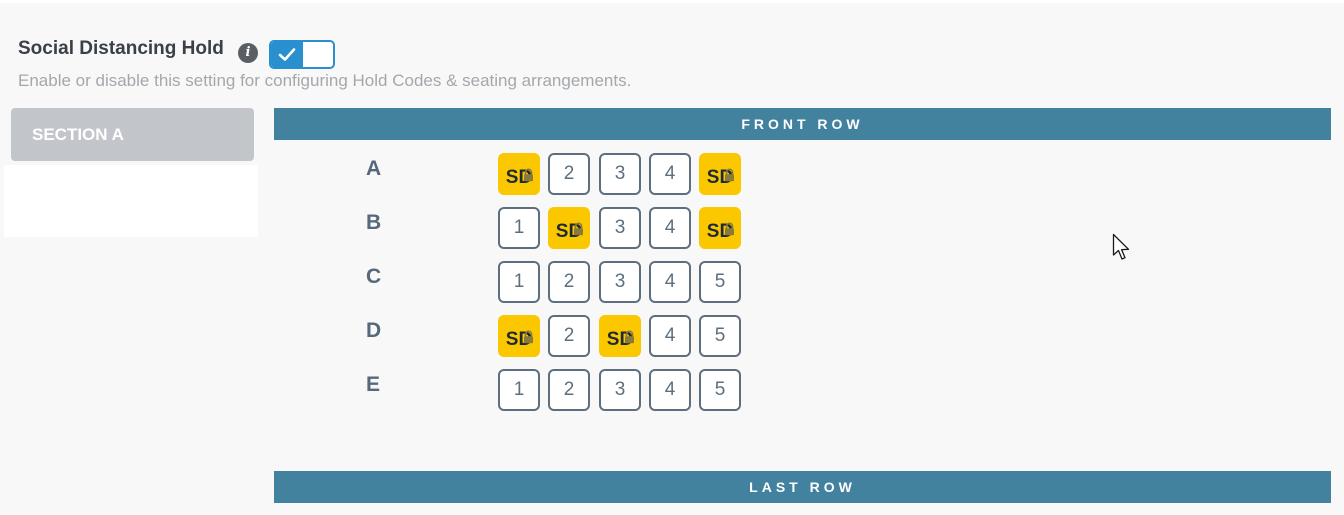  What do you see at coordinates (374, 276) in the screenshot?
I see `row-label: C` at bounding box center [374, 276].